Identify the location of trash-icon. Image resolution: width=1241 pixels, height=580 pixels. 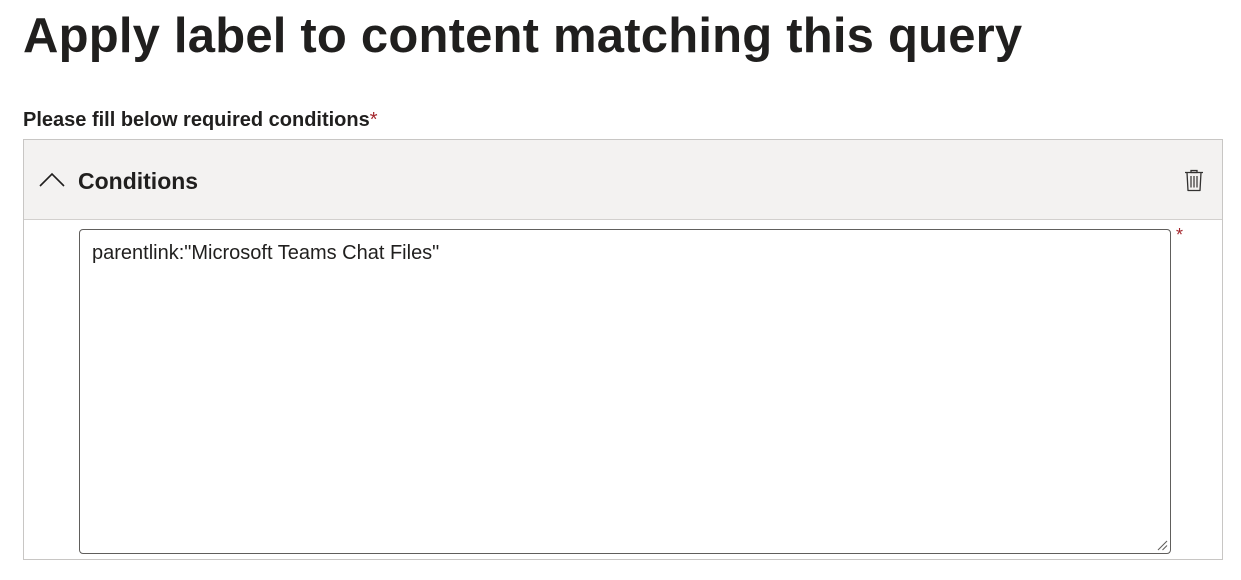
(1194, 180).